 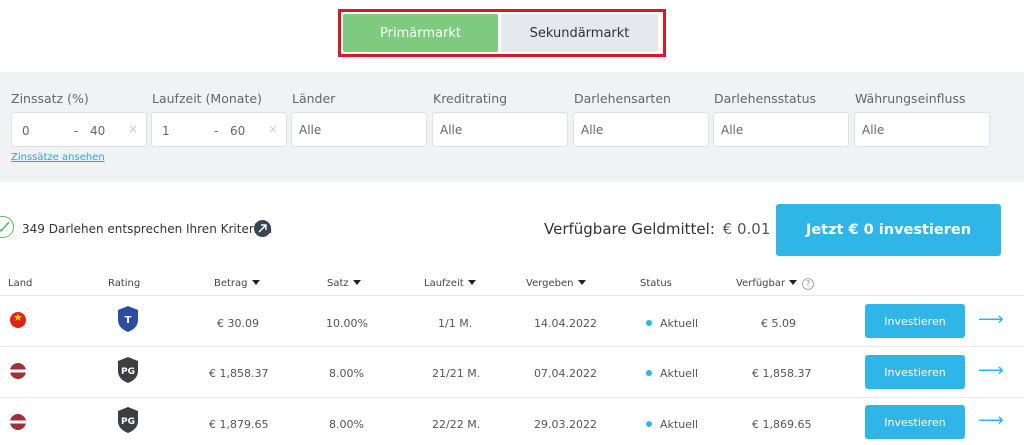 What do you see at coordinates (808, 284) in the screenshot?
I see `help-icon: ?` at bounding box center [808, 284].